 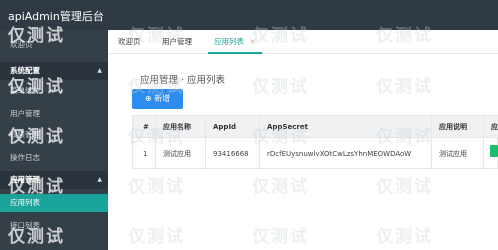 I want to click on tab-label: 应用列表, so click(x=229, y=41).